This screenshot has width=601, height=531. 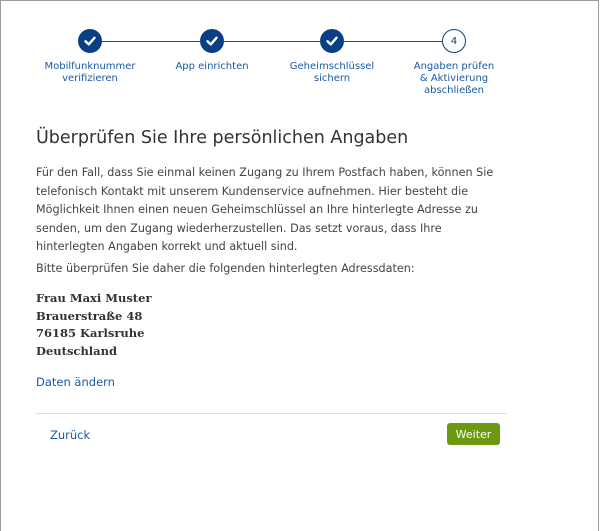 What do you see at coordinates (94, 298) in the screenshot?
I see `address-name: Frau Maxi Muster` at bounding box center [94, 298].